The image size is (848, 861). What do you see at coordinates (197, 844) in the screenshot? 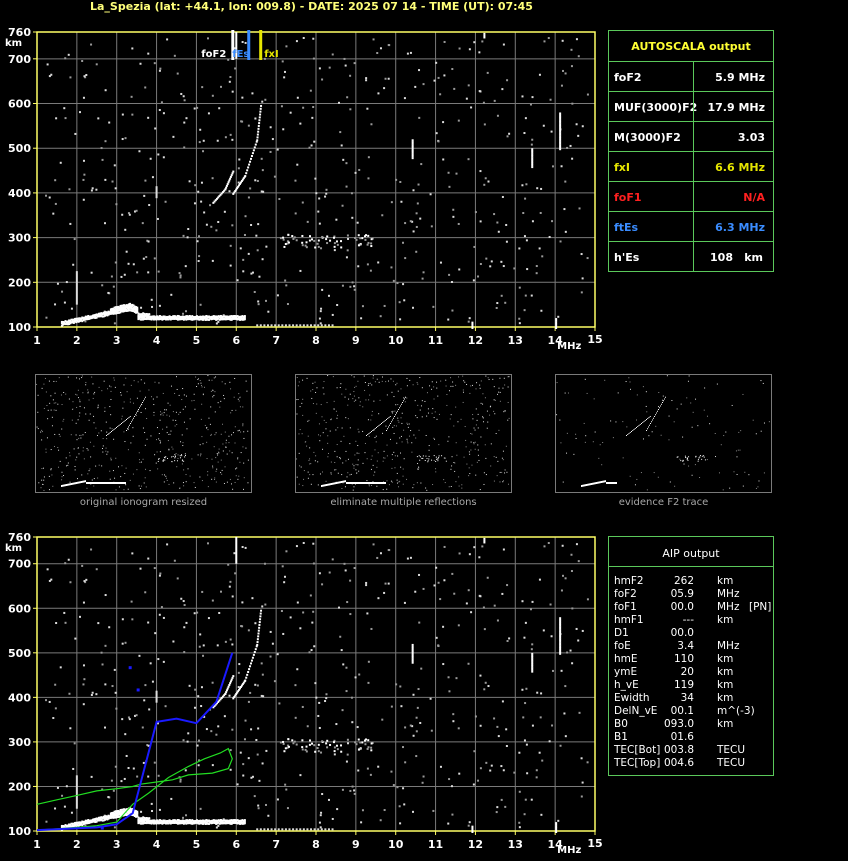
I see `bottom-xtick-label: 5` at bounding box center [197, 844].